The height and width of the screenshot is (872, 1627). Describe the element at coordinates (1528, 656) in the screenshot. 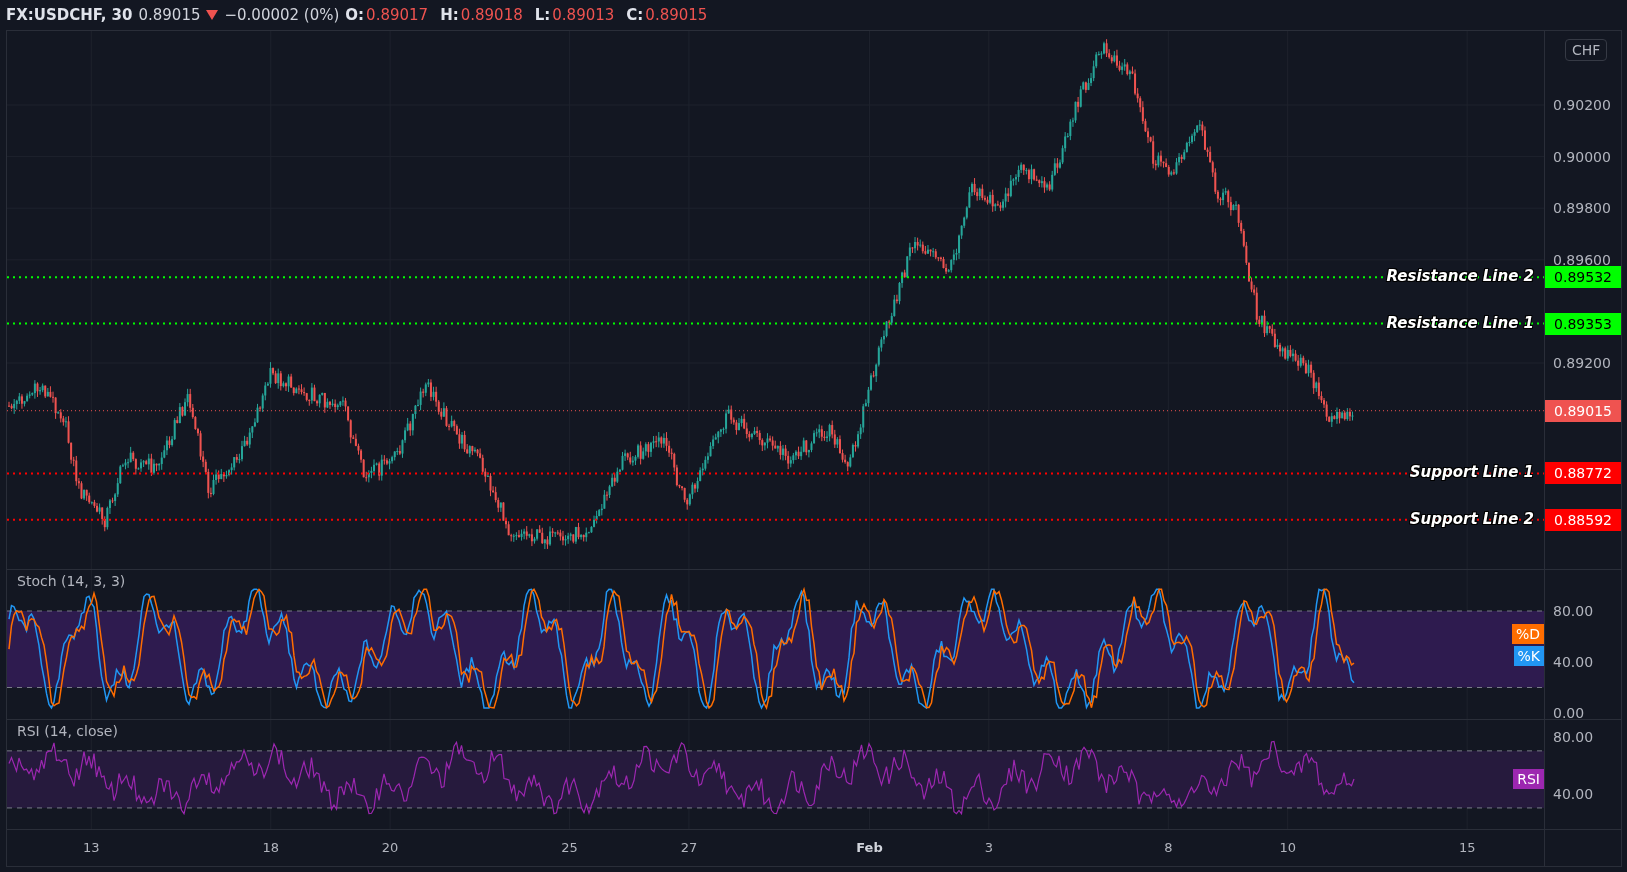

I see `stoch-tag: %K` at that location.